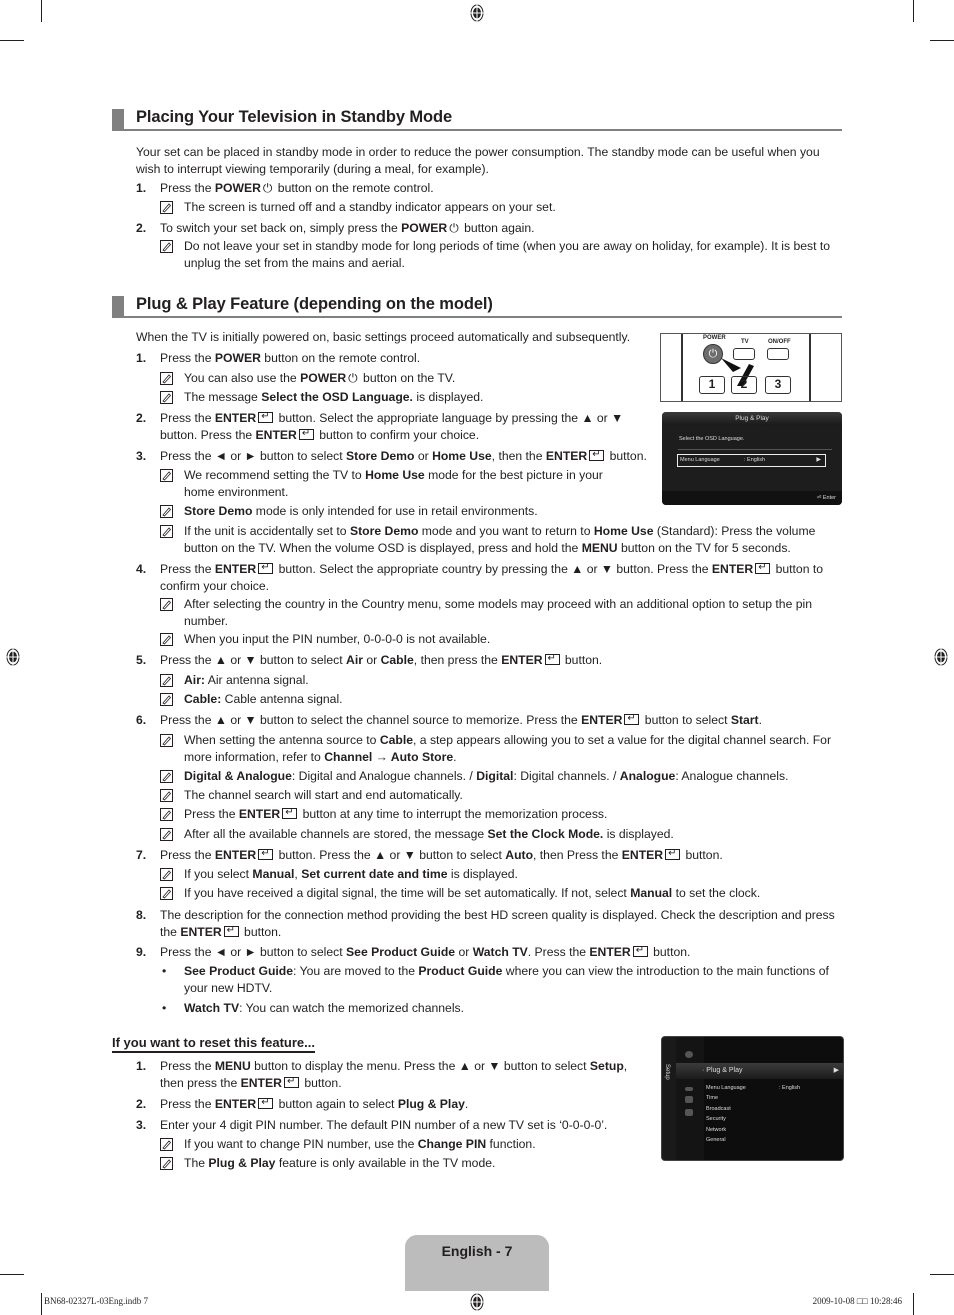 Image resolution: width=954 pixels, height=1315 pixels. I want to click on input-icon, so click(689, 1089).